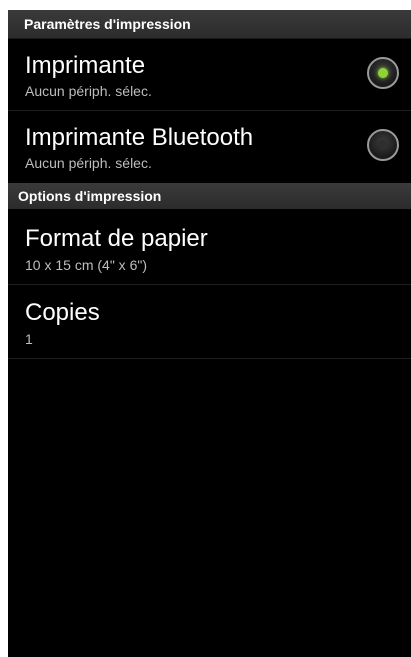  What do you see at coordinates (116, 238) in the screenshot?
I see `setting-title: Format de papier` at bounding box center [116, 238].